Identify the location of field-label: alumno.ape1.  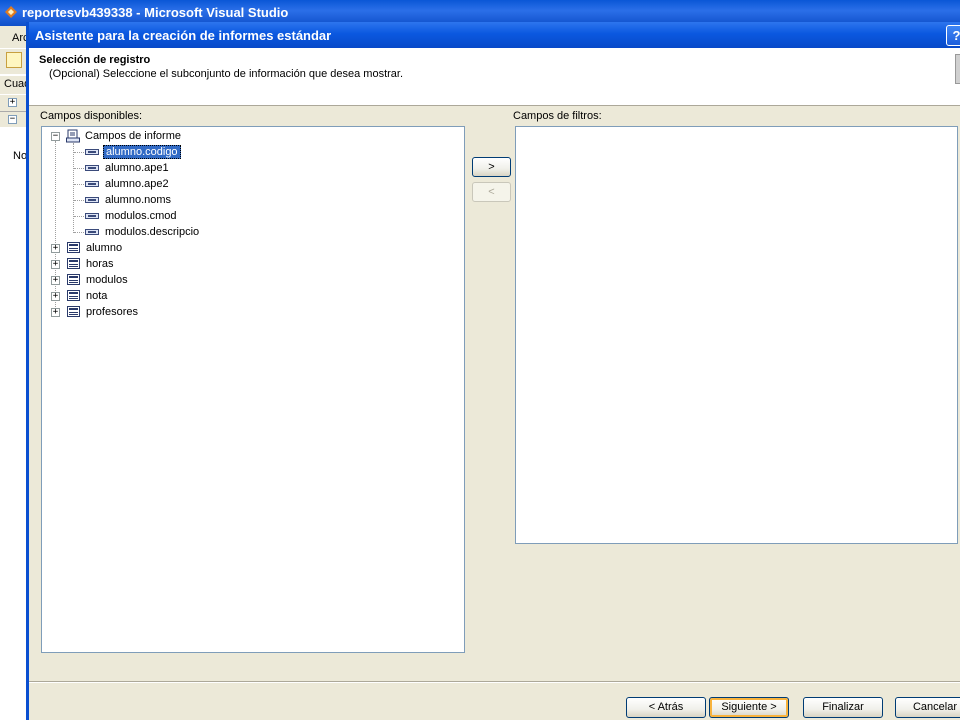
(137, 168).